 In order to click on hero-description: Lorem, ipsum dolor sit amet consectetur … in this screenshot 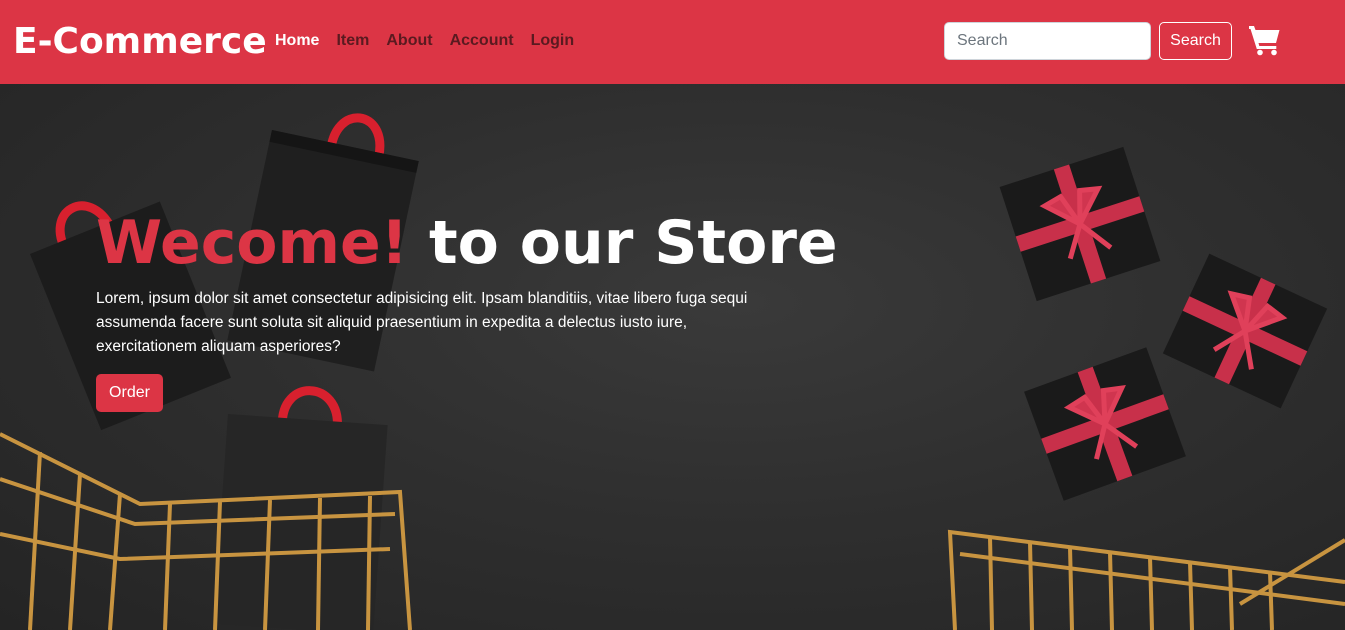, I will do `click(422, 322)`.